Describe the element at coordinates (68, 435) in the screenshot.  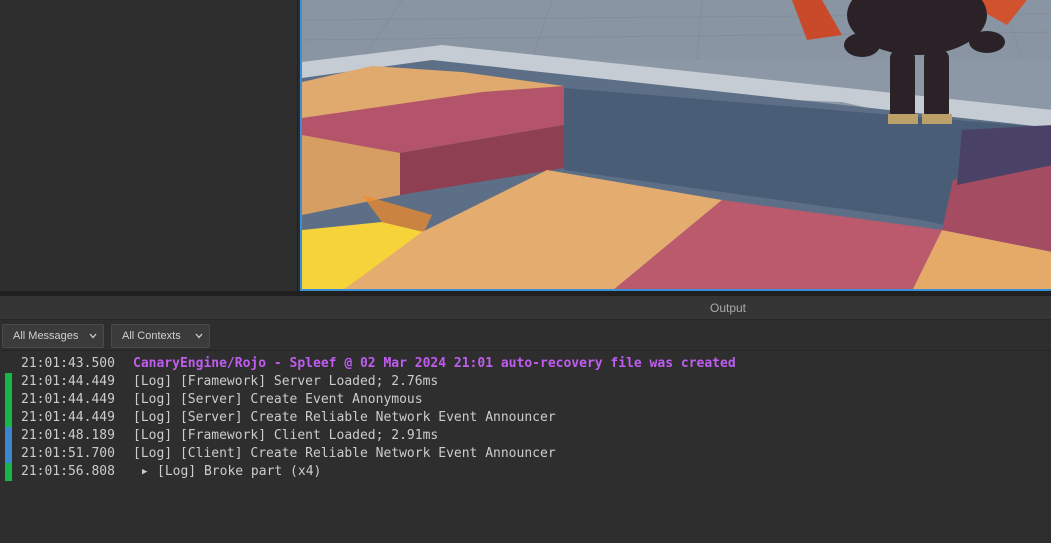
I see `log-timestamp: 21:01:48.189` at that location.